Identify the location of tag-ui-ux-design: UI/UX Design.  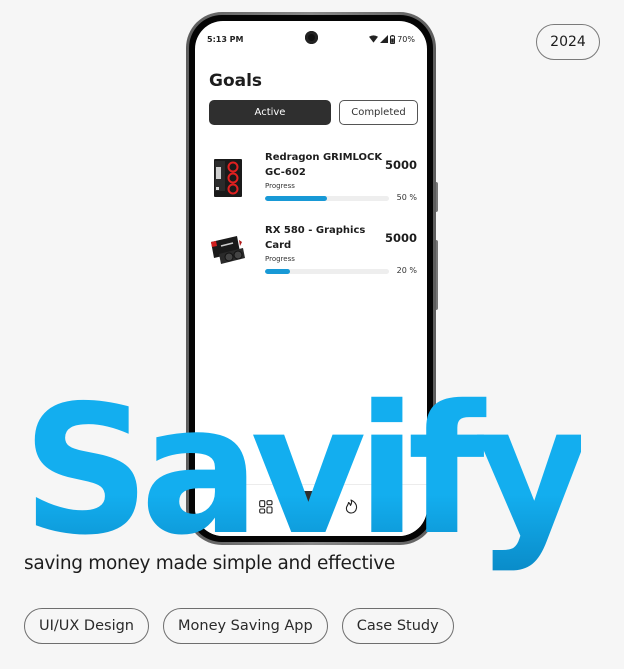
(86, 626).